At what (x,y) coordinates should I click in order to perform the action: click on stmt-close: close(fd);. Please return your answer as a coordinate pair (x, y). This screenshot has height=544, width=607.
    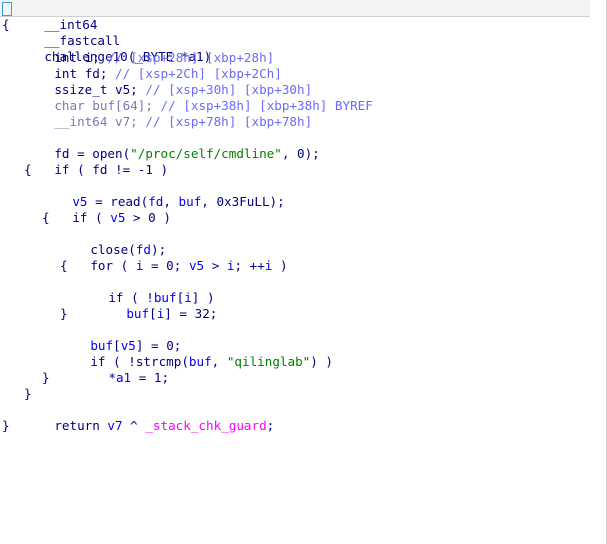
    Looking at the image, I should click on (113, 241).